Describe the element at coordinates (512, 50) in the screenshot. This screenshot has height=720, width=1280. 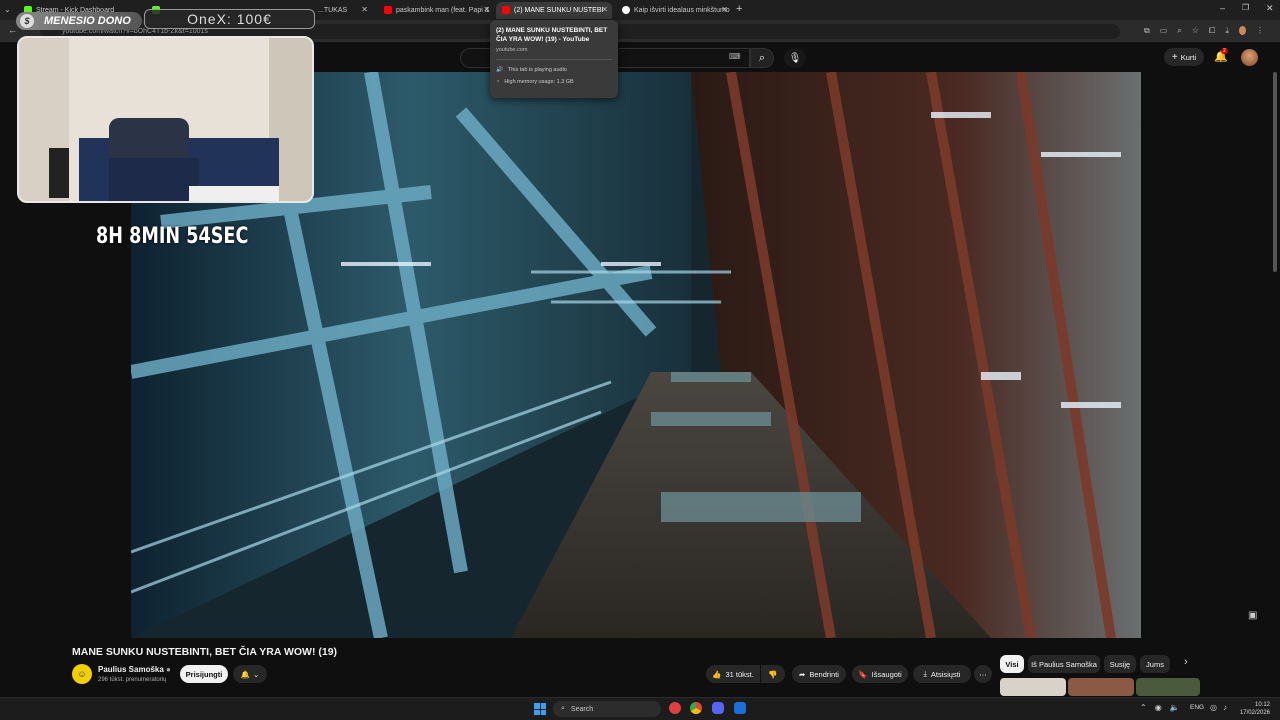
I see `tab-hover-domain: youtube.com` at that location.